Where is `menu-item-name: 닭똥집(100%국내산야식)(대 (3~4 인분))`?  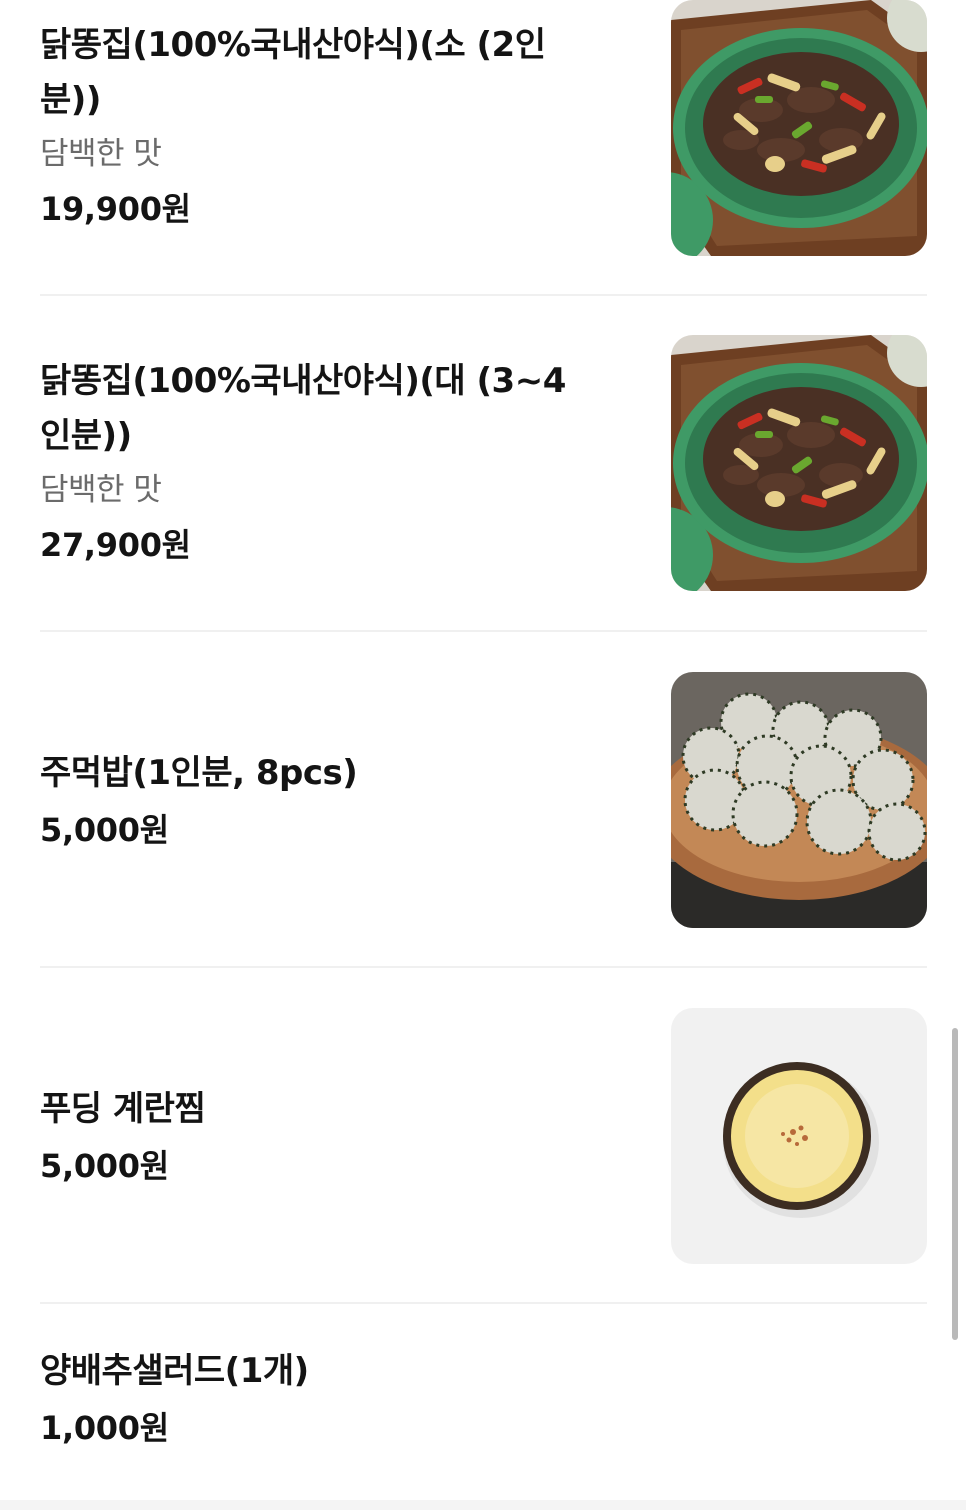
menu-item-name: 닭똥집(100%국내산야식)(대 (3~4 인분)) is located at coordinates (332, 409).